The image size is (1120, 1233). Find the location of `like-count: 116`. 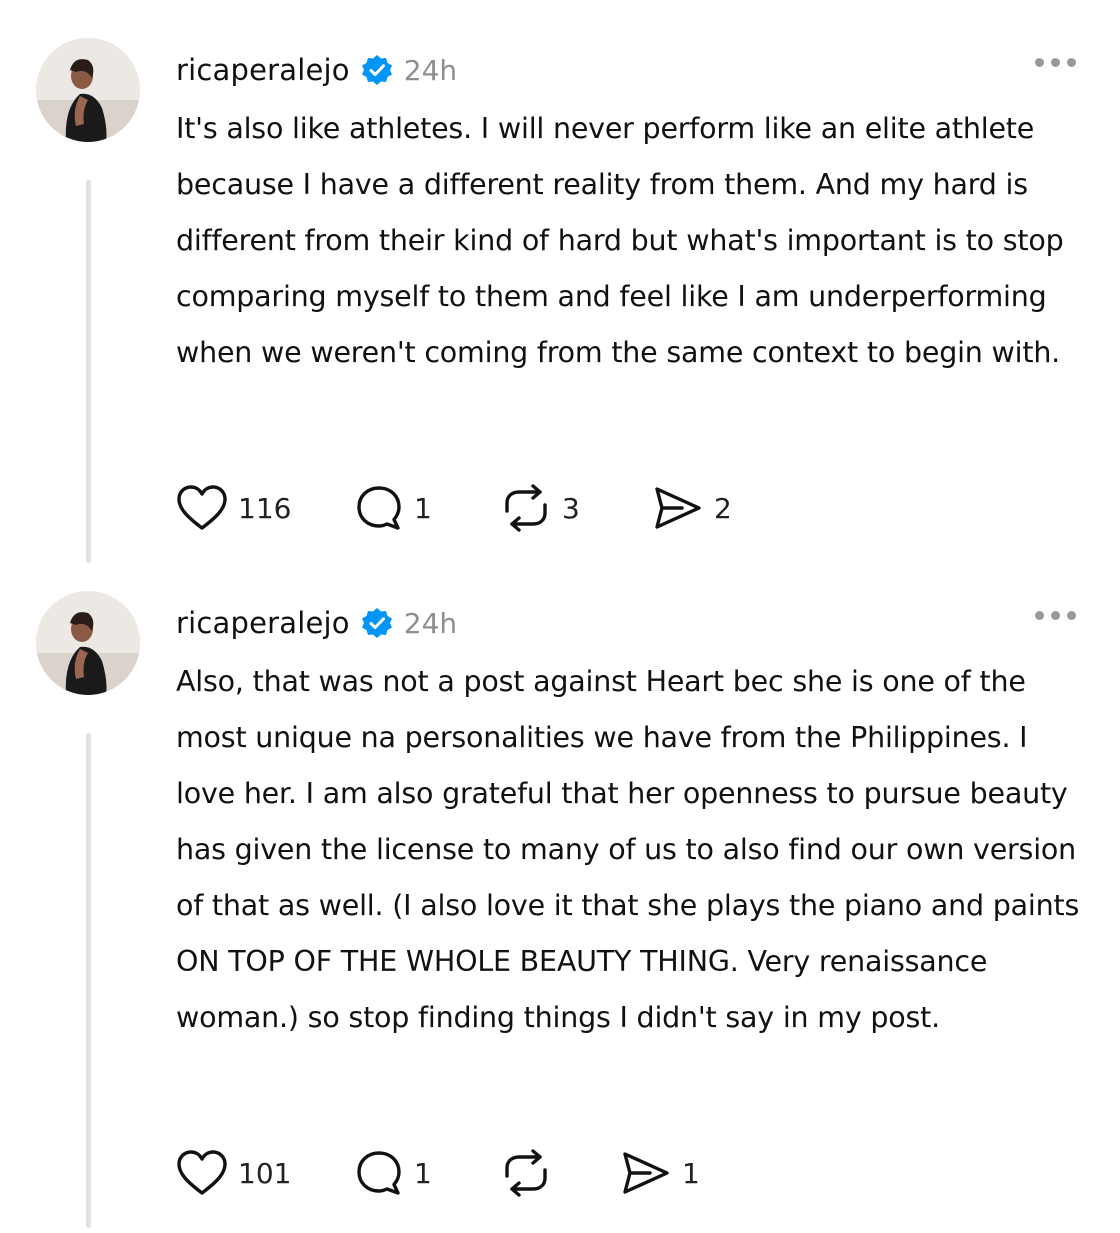

like-count: 116 is located at coordinates (265, 508).